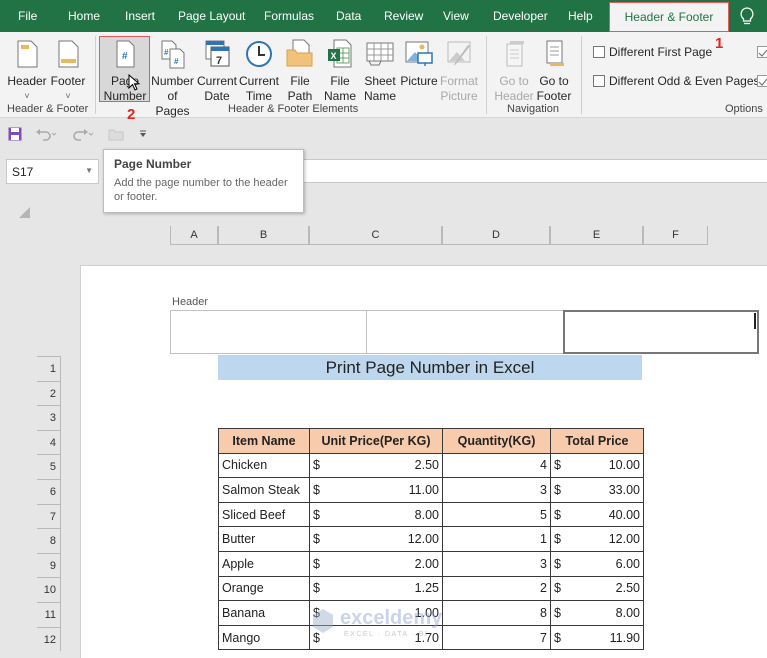  I want to click on tab-data: Data, so click(348, 16).